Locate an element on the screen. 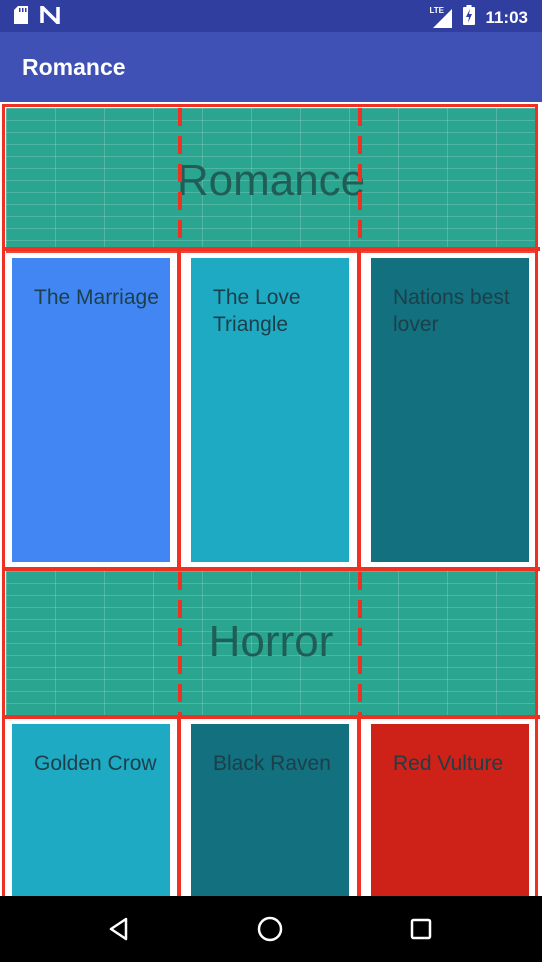 The width and height of the screenshot is (542, 962). signal-icon: LTE is located at coordinates (441, 17).